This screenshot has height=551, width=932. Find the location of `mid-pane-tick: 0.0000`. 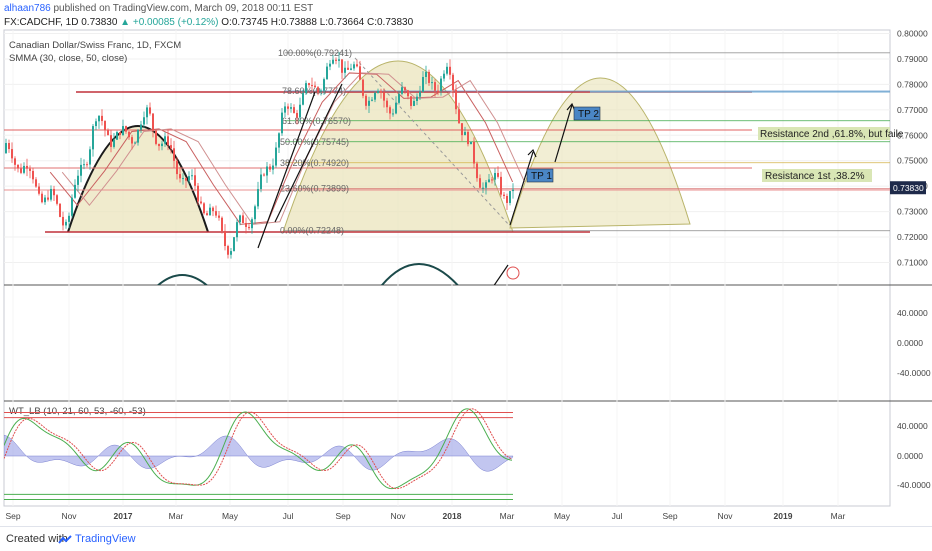

mid-pane-tick: 0.0000 is located at coordinates (910, 343).